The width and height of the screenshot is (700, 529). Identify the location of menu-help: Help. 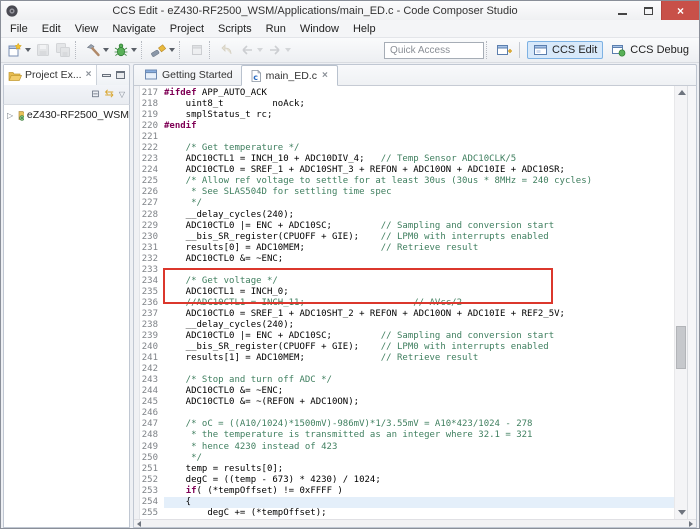
(364, 29).